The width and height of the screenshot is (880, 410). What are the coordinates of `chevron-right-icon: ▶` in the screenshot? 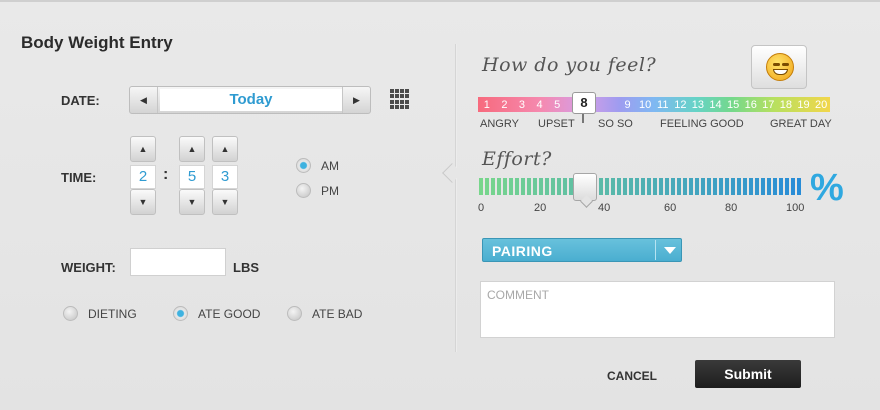 It's located at (356, 100).